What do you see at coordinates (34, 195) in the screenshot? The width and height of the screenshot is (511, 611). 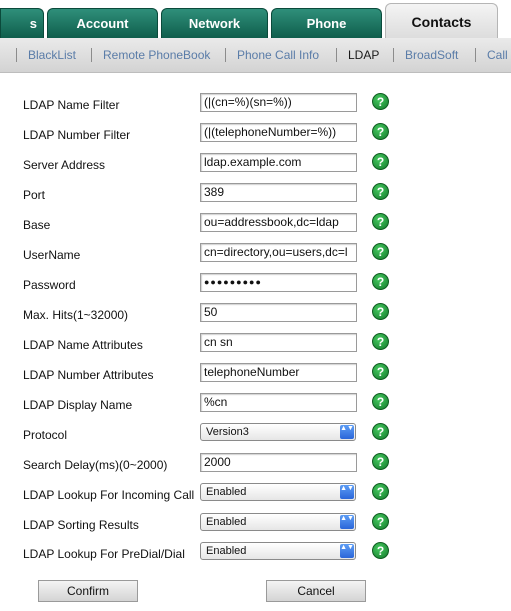 I see `field-label: Port` at bounding box center [34, 195].